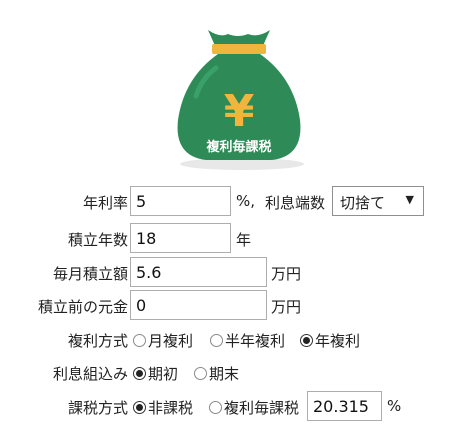  I want to click on tax-row: 課税方式 非課税 複利毎課税 %, so click(236, 406).